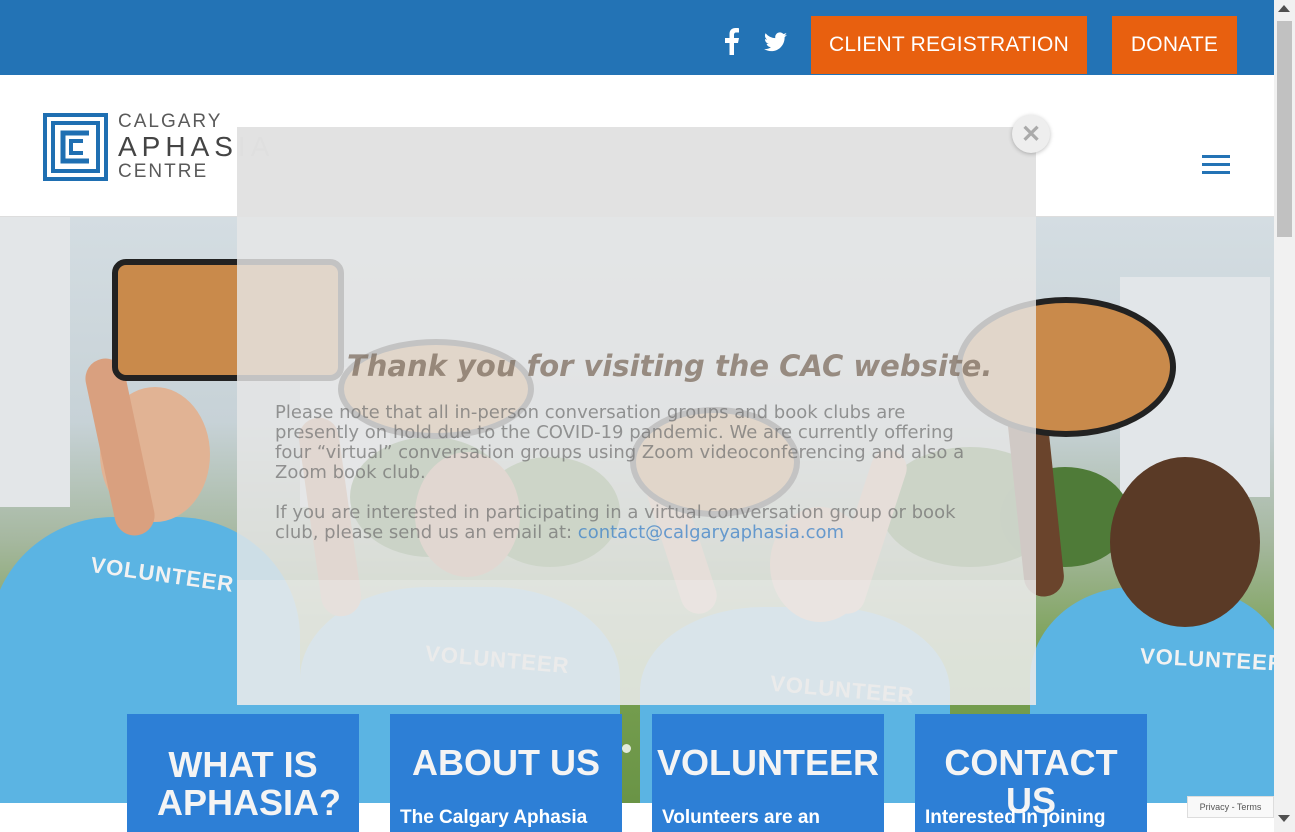  Describe the element at coordinates (711, 532) in the screenshot. I see `popup-email-link: contact@calgaryaphasia.com` at that location.